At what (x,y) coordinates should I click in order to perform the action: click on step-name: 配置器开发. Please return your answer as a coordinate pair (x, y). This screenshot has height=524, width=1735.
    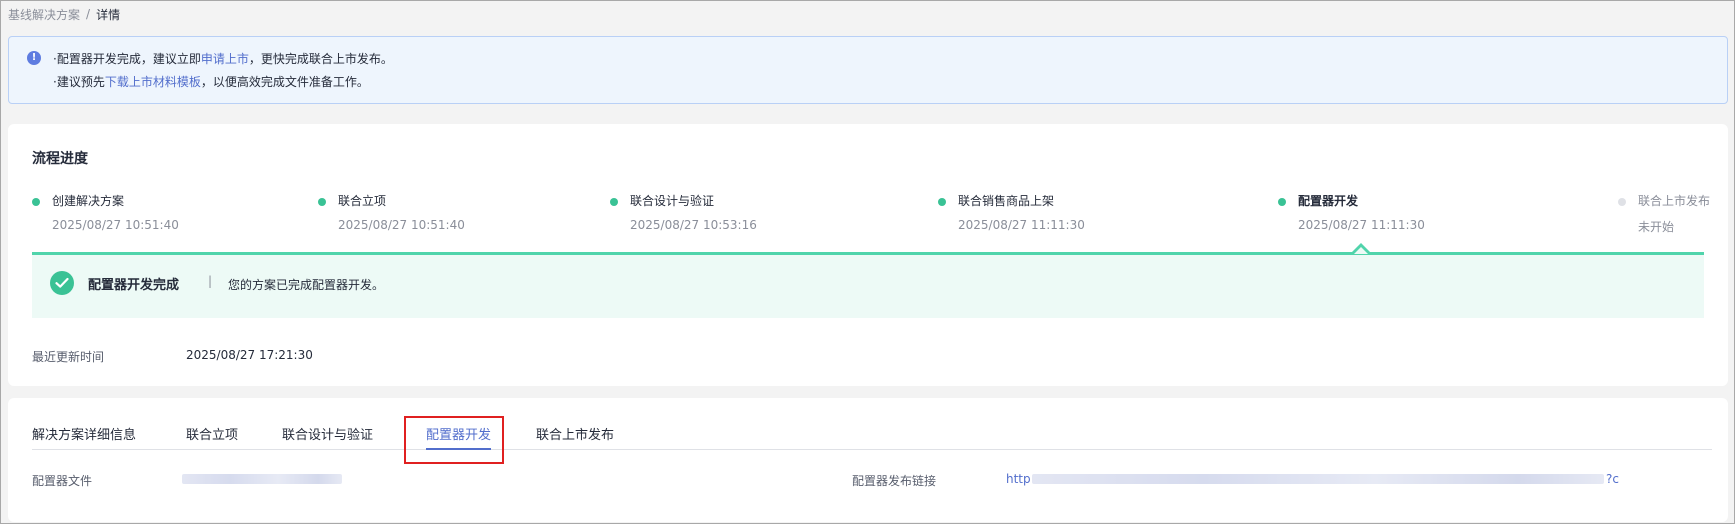
    Looking at the image, I should click on (1328, 201).